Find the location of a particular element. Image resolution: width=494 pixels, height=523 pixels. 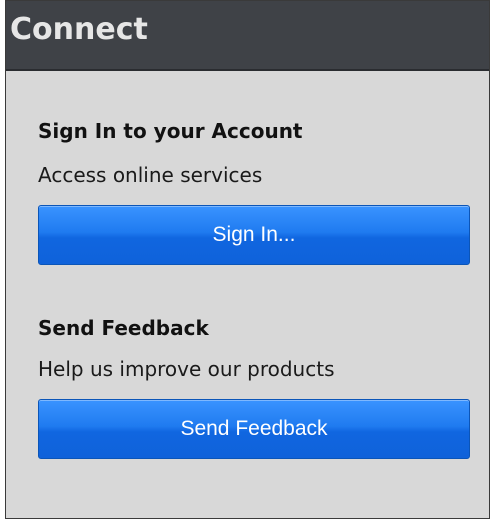

sign-in-heading: Sign In to your Account is located at coordinates (170, 131).